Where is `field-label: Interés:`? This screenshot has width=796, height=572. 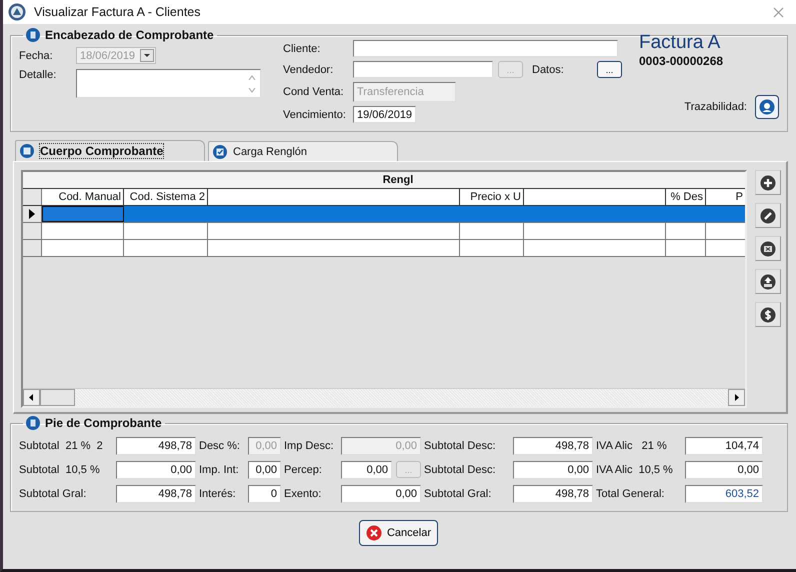 field-label: Interés: is located at coordinates (218, 494).